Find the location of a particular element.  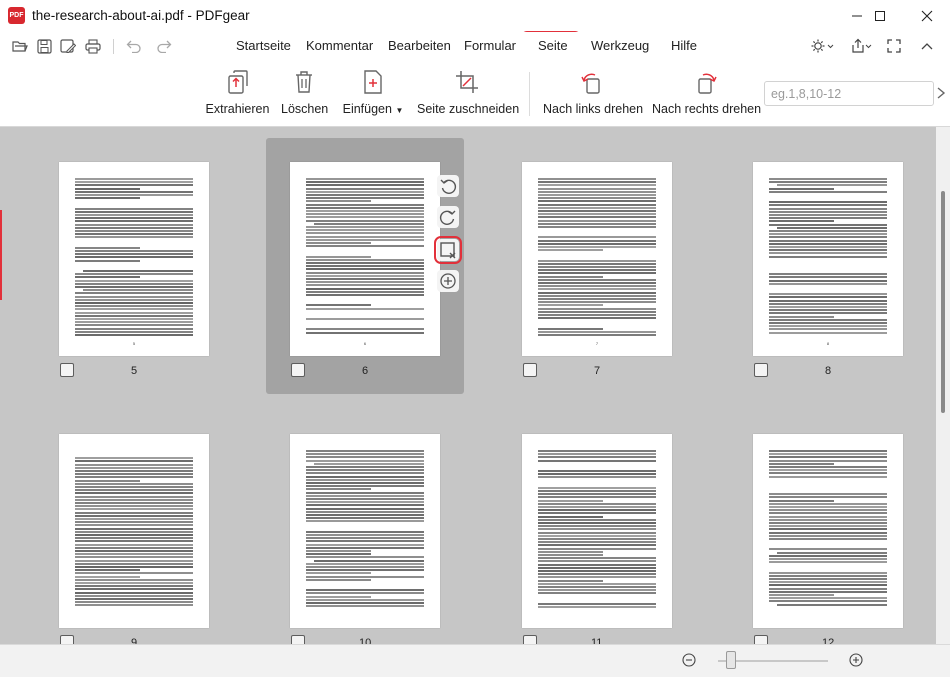

toolbar-scroll-right-button is located at coordinates (941, 93).